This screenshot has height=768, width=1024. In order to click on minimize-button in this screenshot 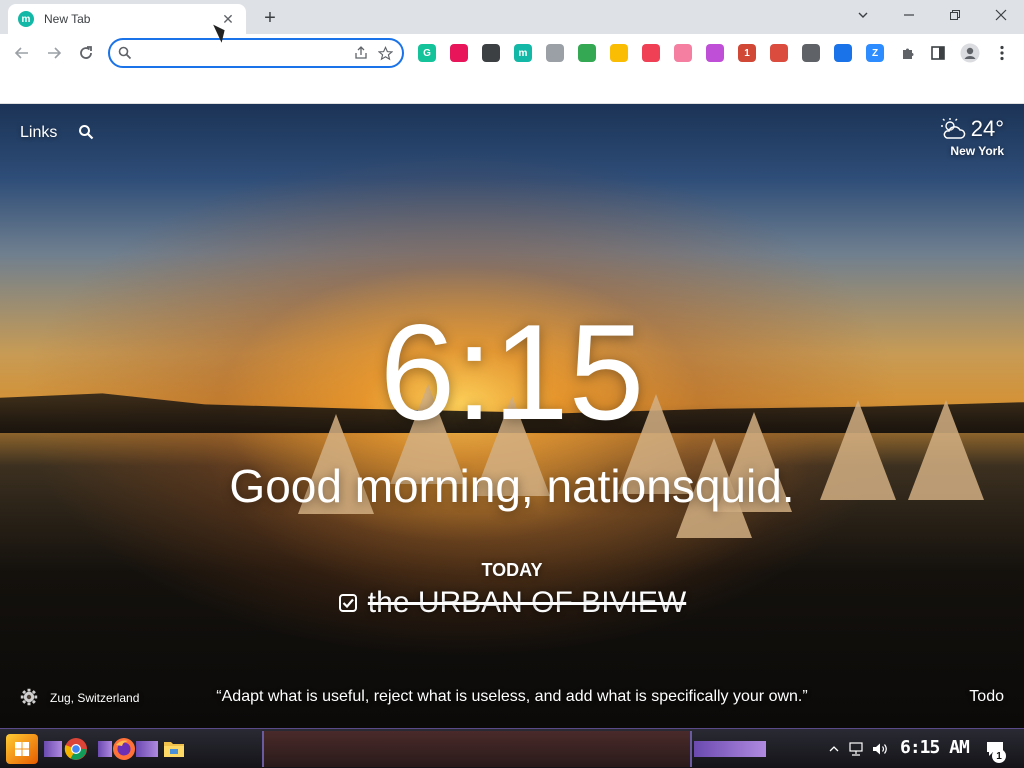, I will do `click(909, 15)`.